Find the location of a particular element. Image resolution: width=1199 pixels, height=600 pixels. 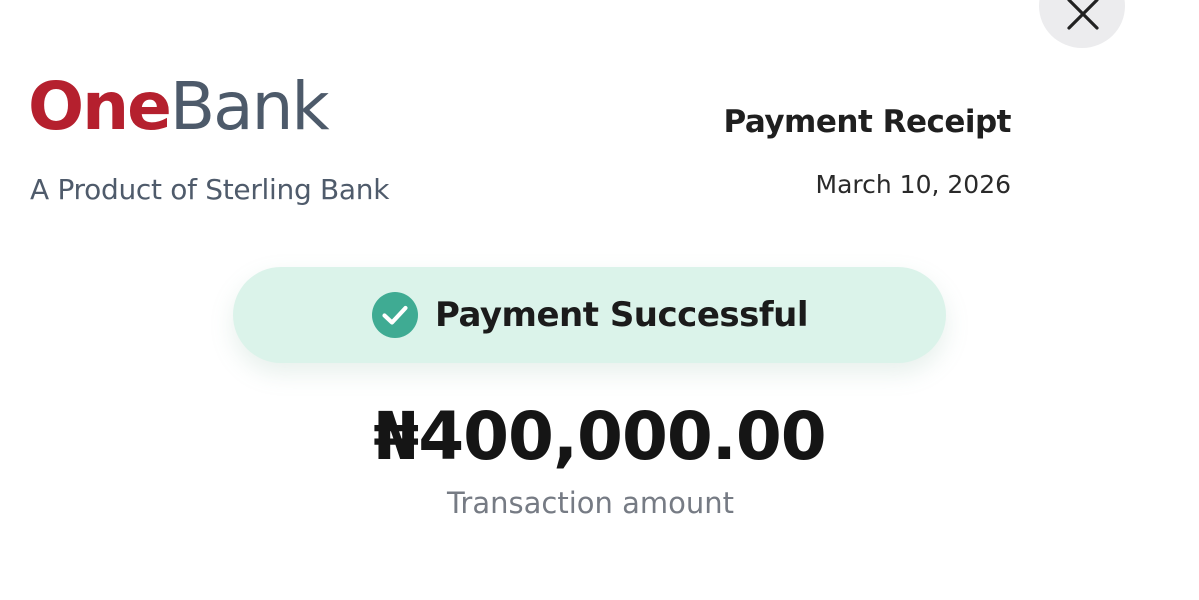

onebank-logo: OneBank is located at coordinates (179, 107).